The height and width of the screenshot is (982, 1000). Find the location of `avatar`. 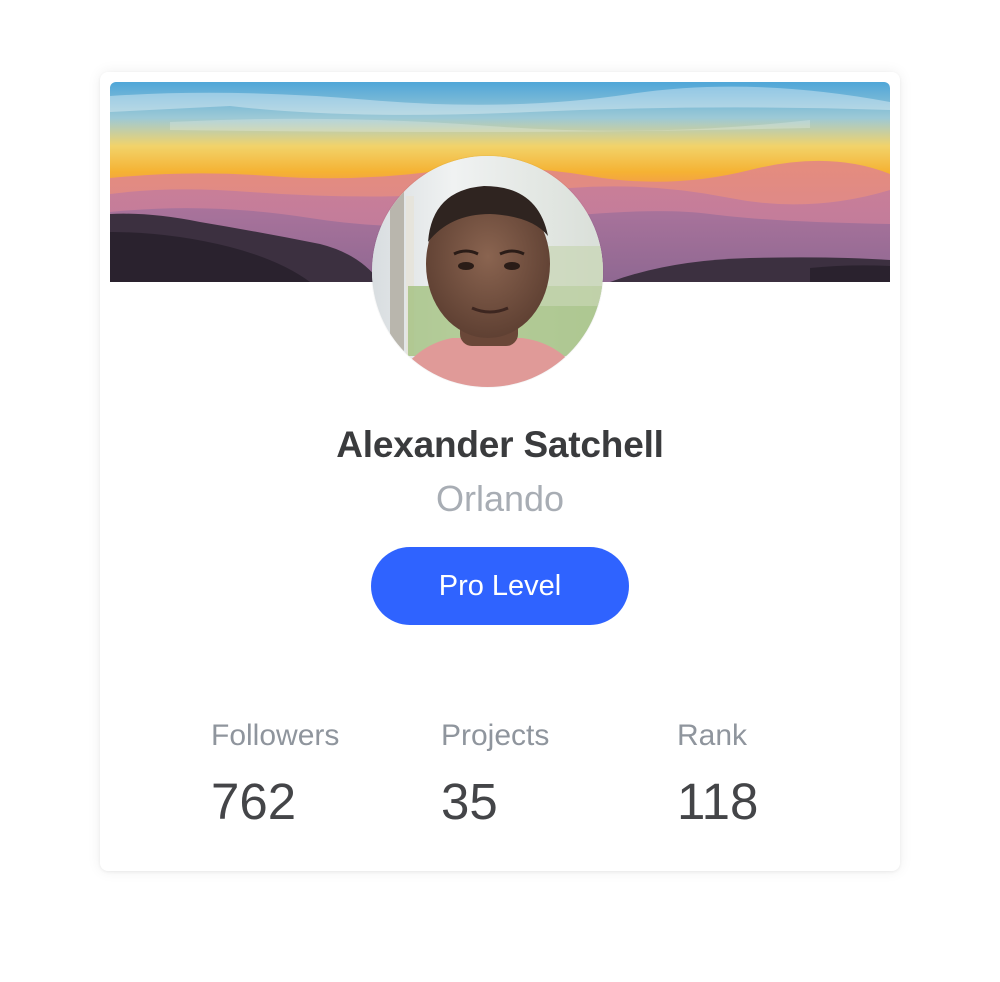

avatar is located at coordinates (487, 271).